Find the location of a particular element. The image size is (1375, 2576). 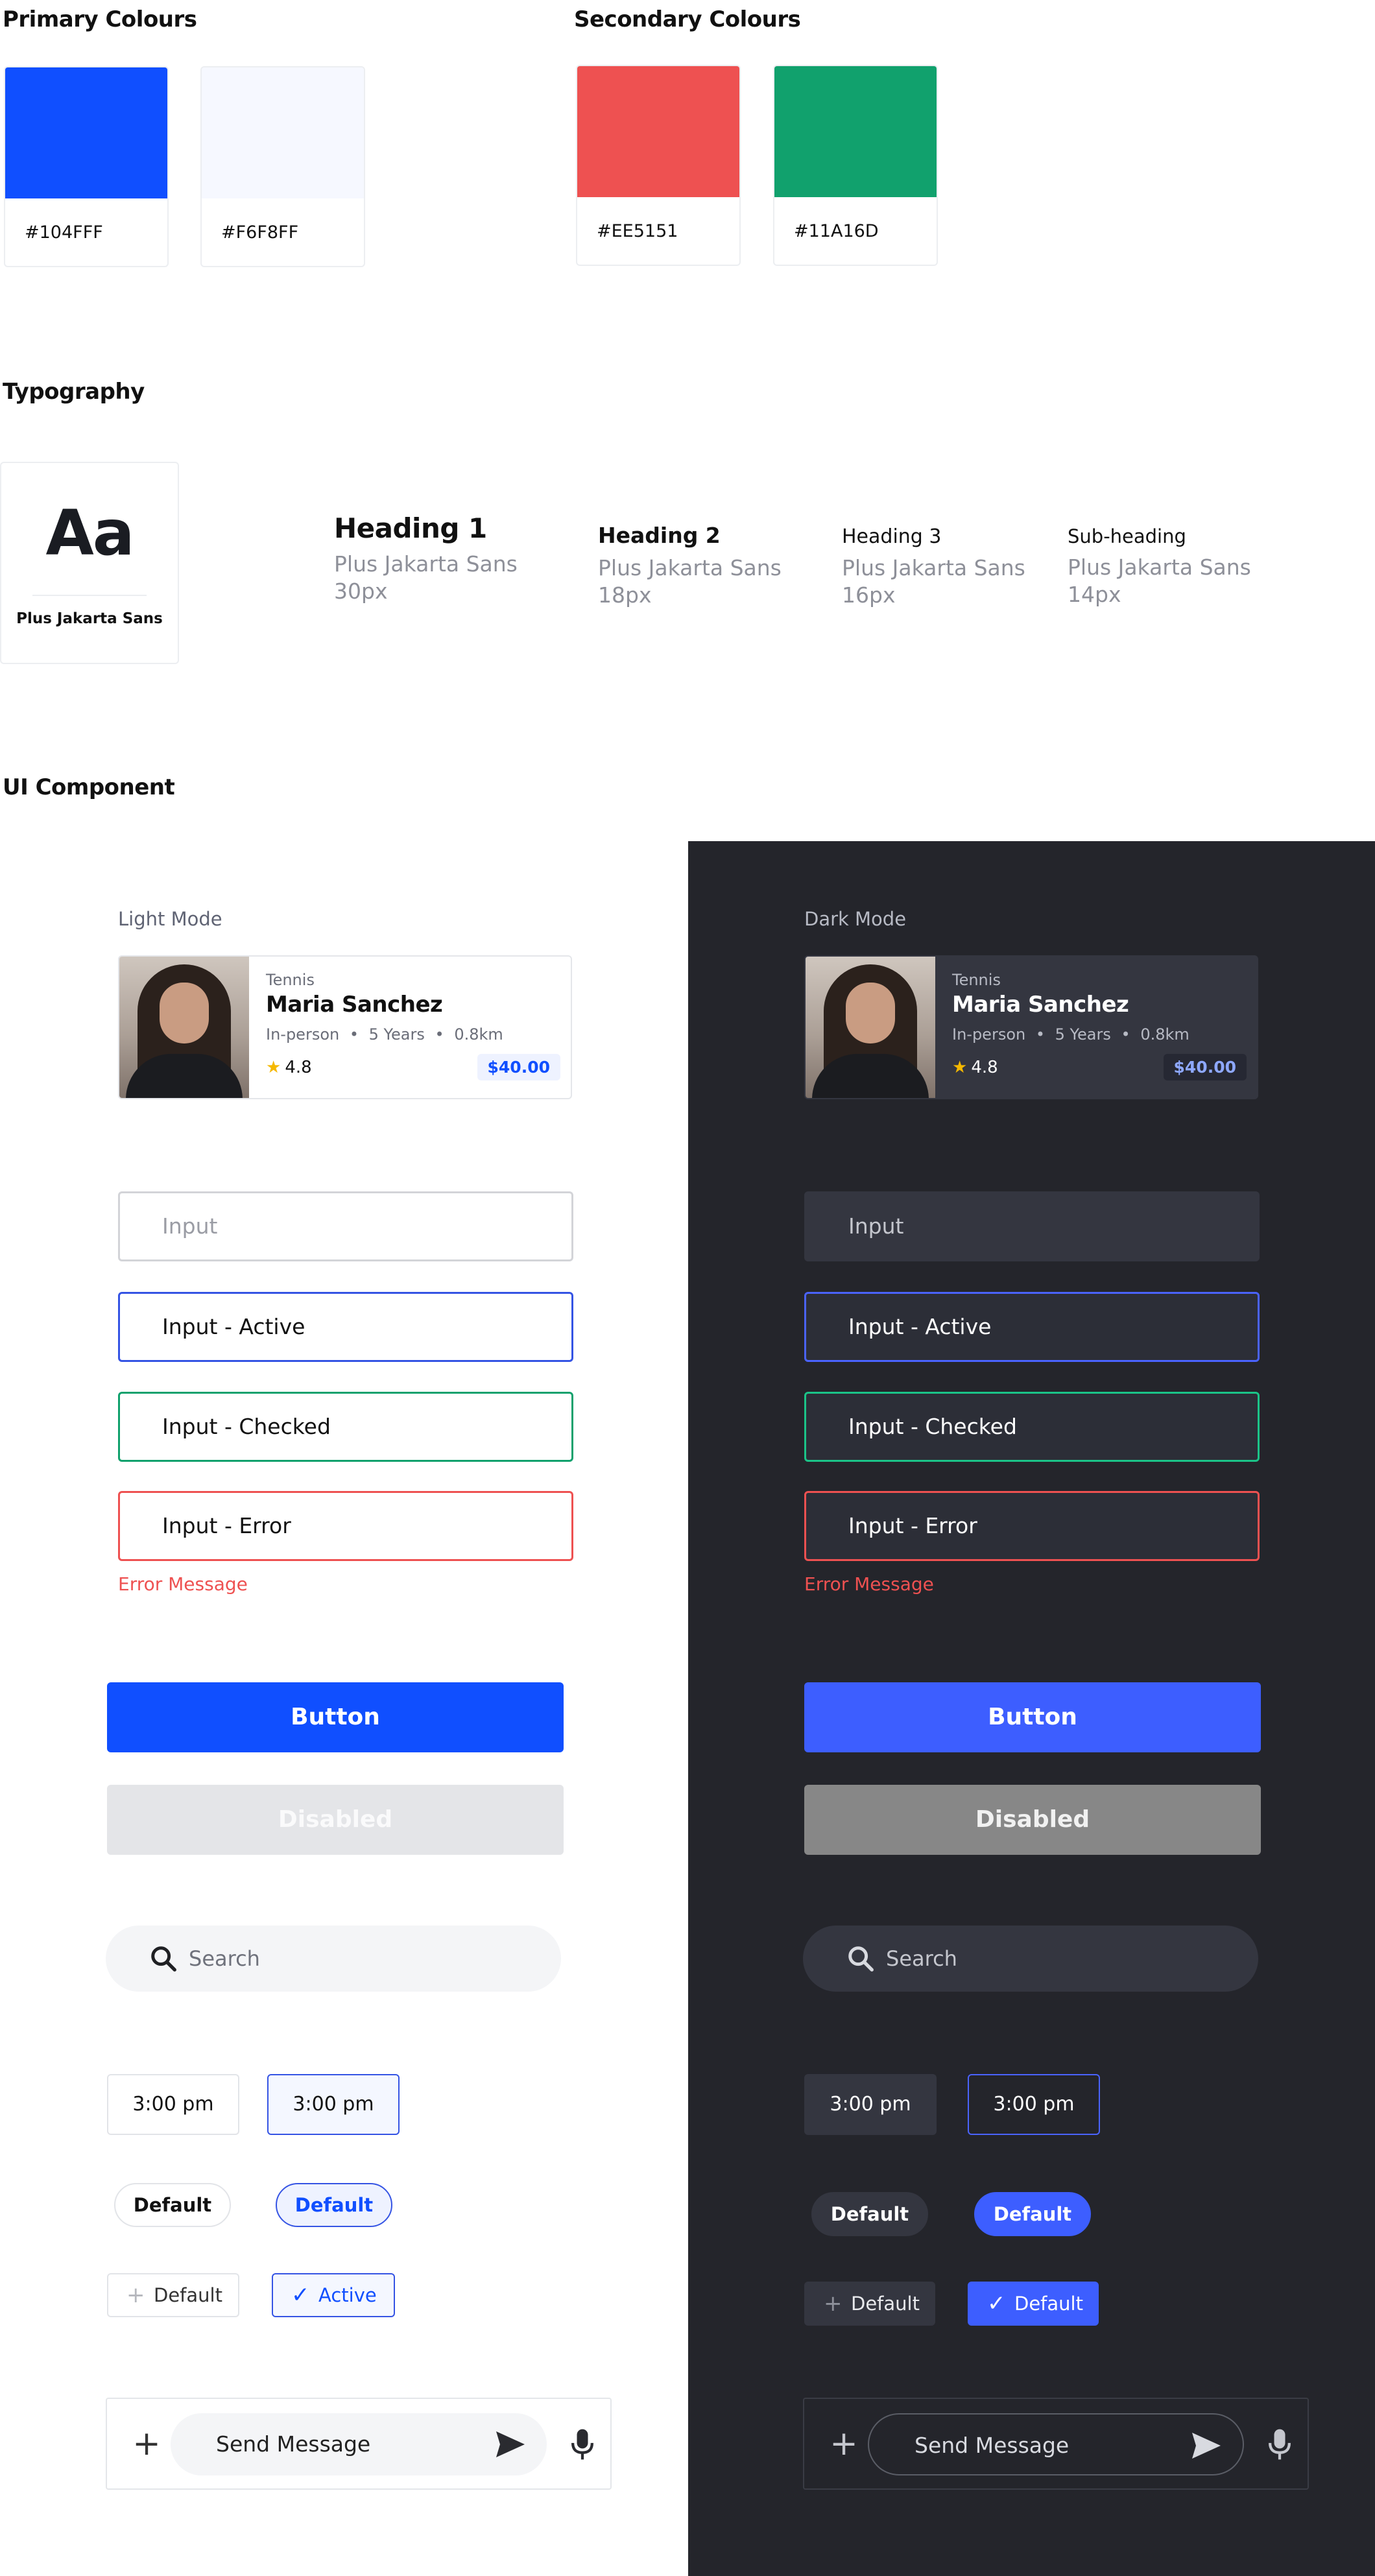

input-default-dark: Input is located at coordinates (1032, 1226).